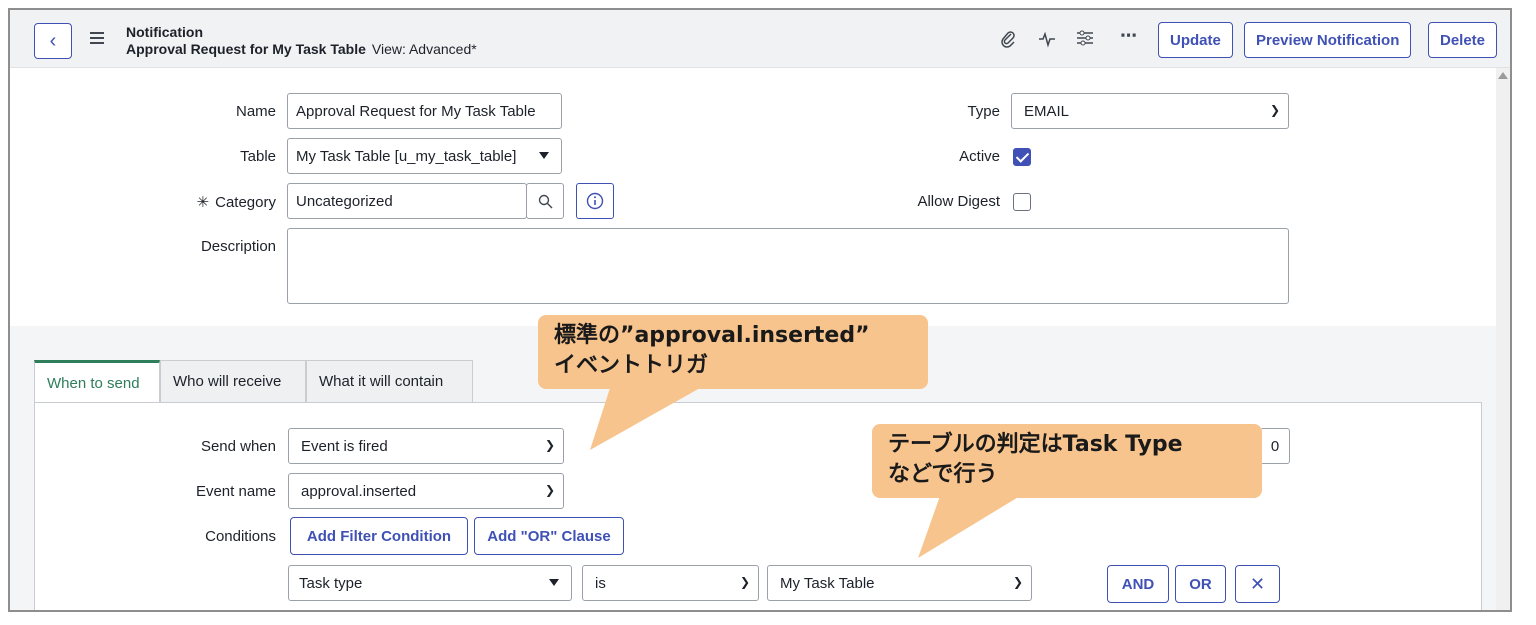  I want to click on name-field: Approval Request for My Task Table, so click(424, 111).